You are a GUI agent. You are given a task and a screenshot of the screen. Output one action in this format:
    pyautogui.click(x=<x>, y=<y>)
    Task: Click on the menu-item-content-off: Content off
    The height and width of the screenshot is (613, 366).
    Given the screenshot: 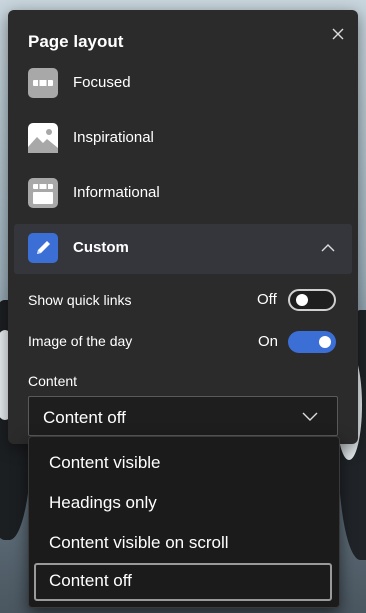 What is the action you would take?
    pyautogui.click(x=183, y=582)
    